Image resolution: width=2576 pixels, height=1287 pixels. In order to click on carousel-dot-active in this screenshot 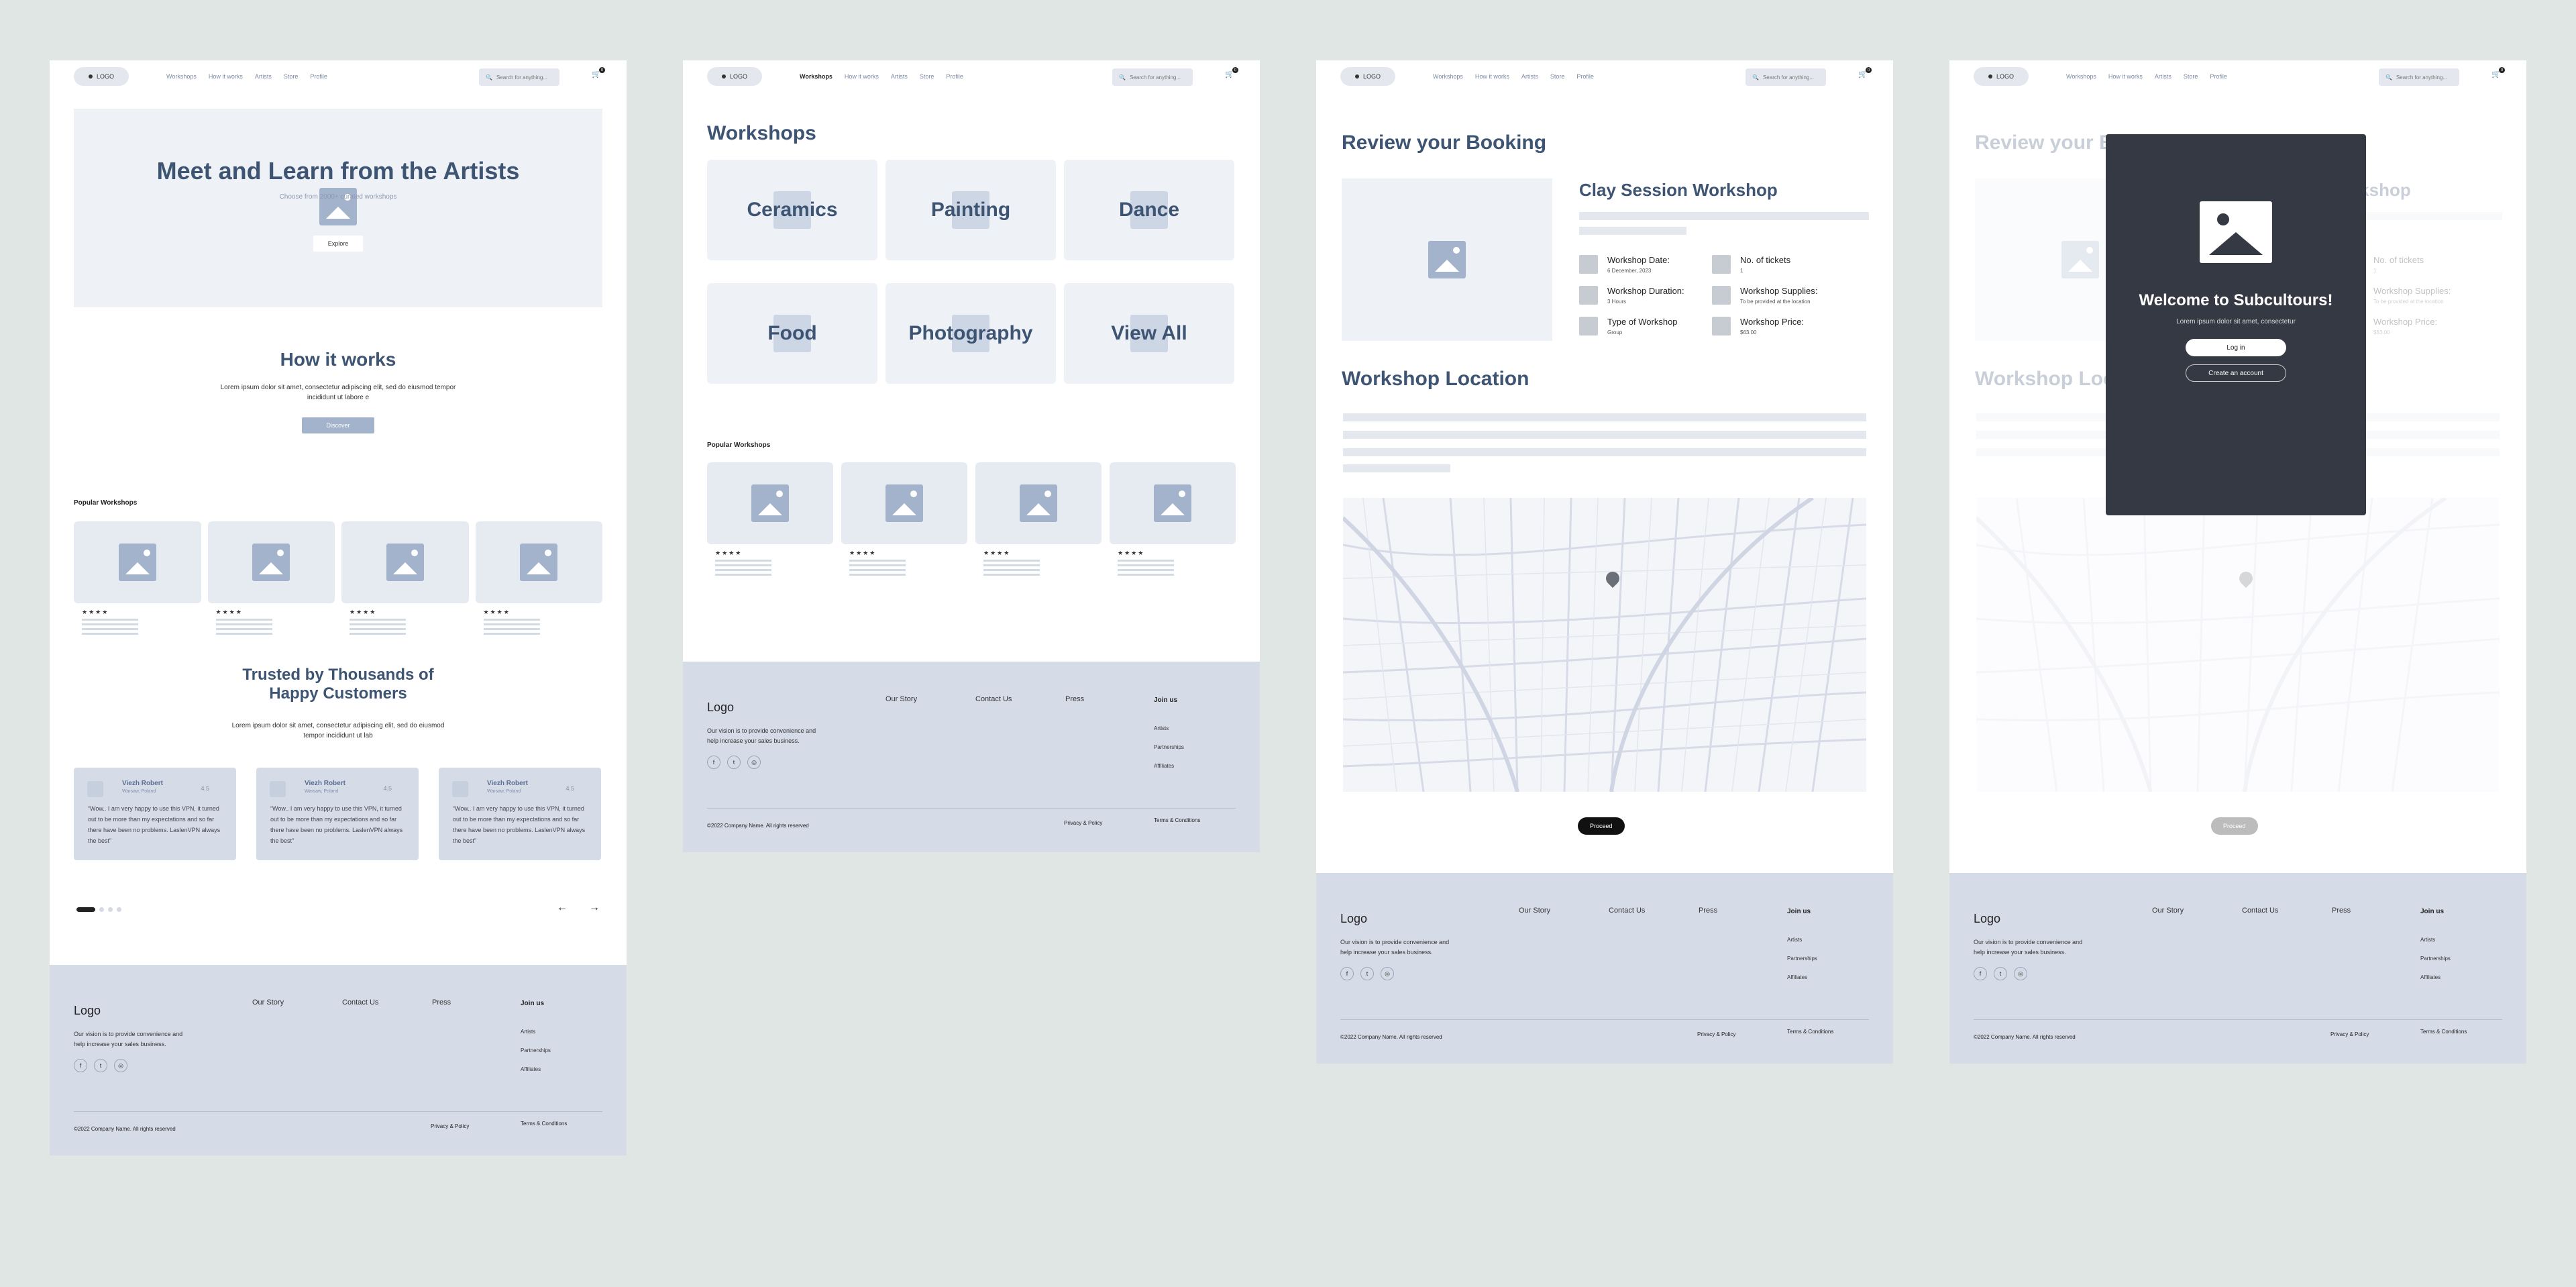, I will do `click(85, 910)`.